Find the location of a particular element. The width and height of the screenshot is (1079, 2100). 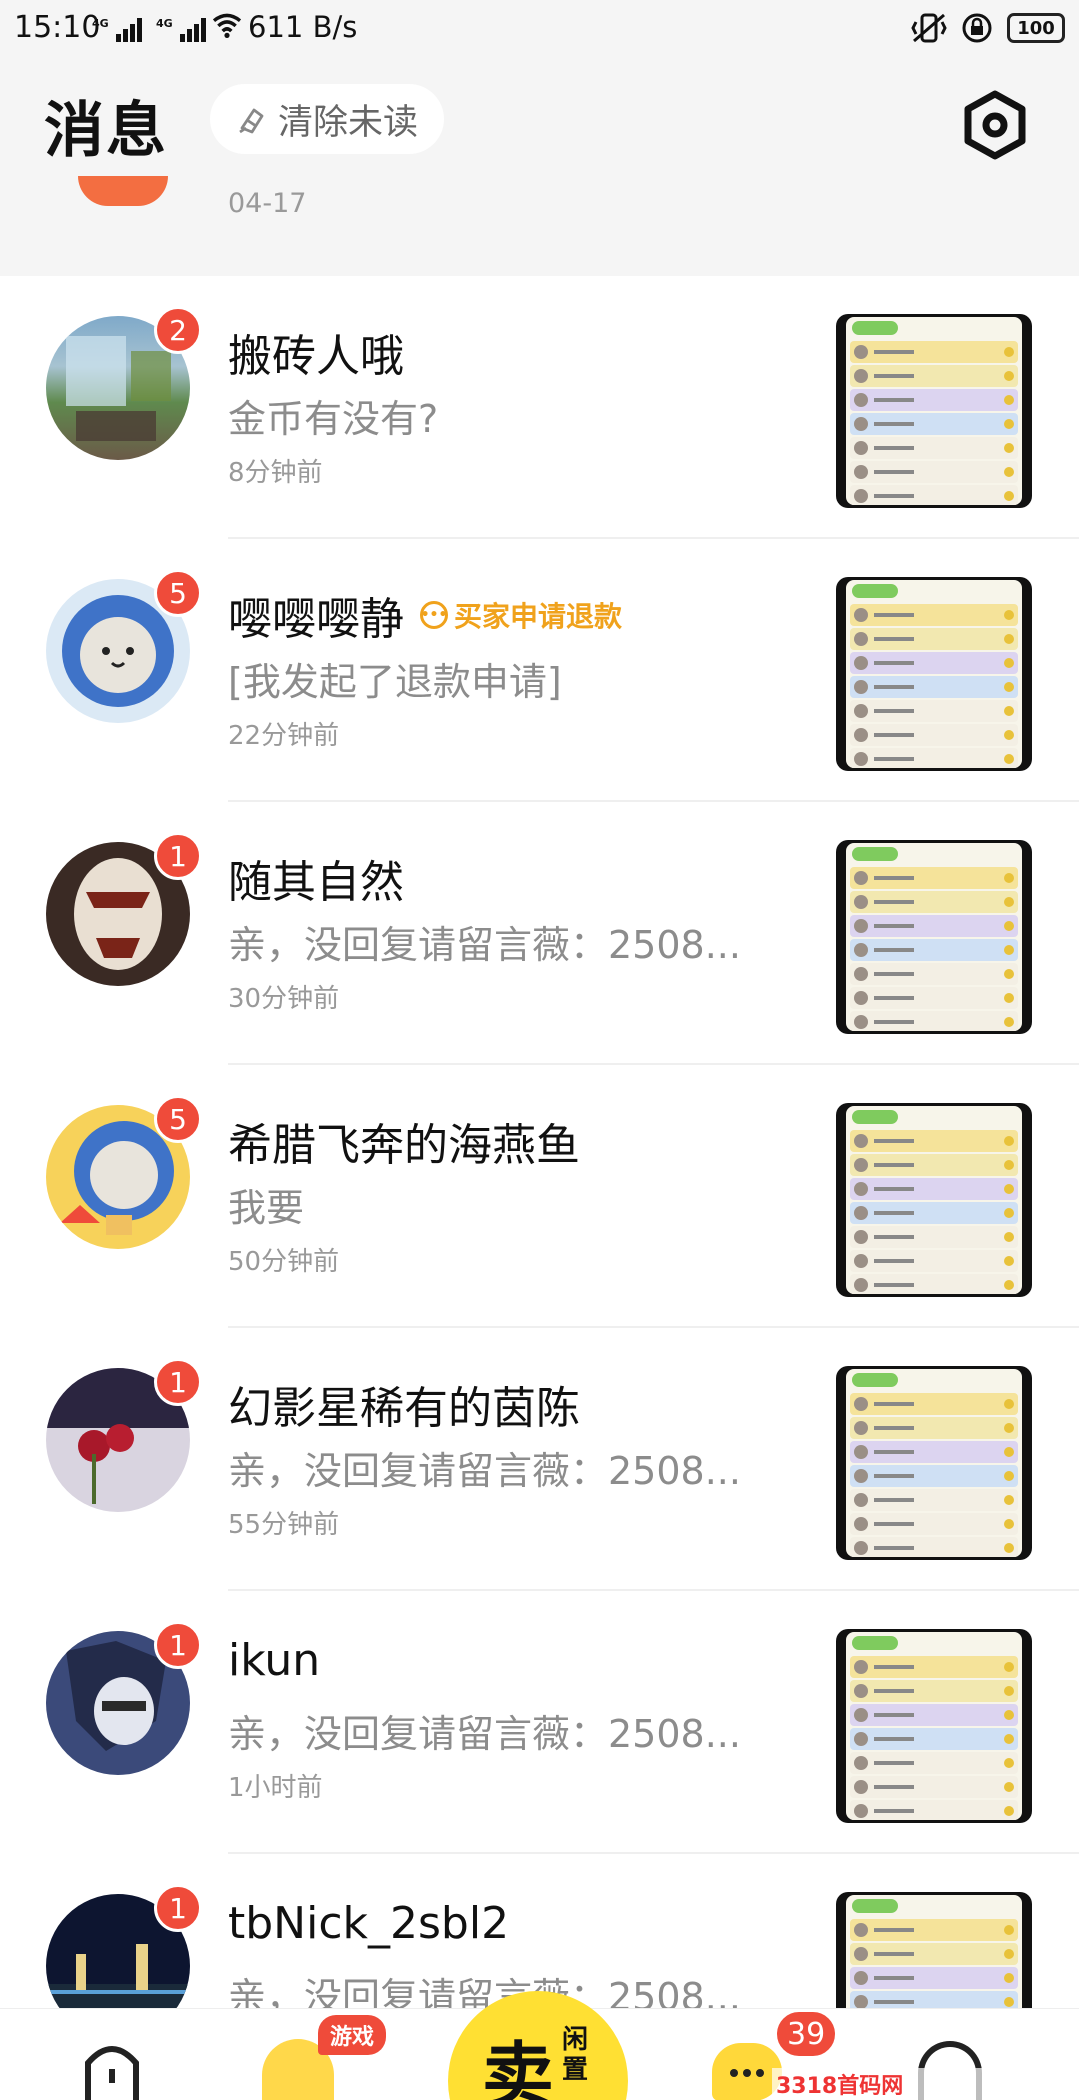

battery-level: 100 is located at coordinates (1036, 28).